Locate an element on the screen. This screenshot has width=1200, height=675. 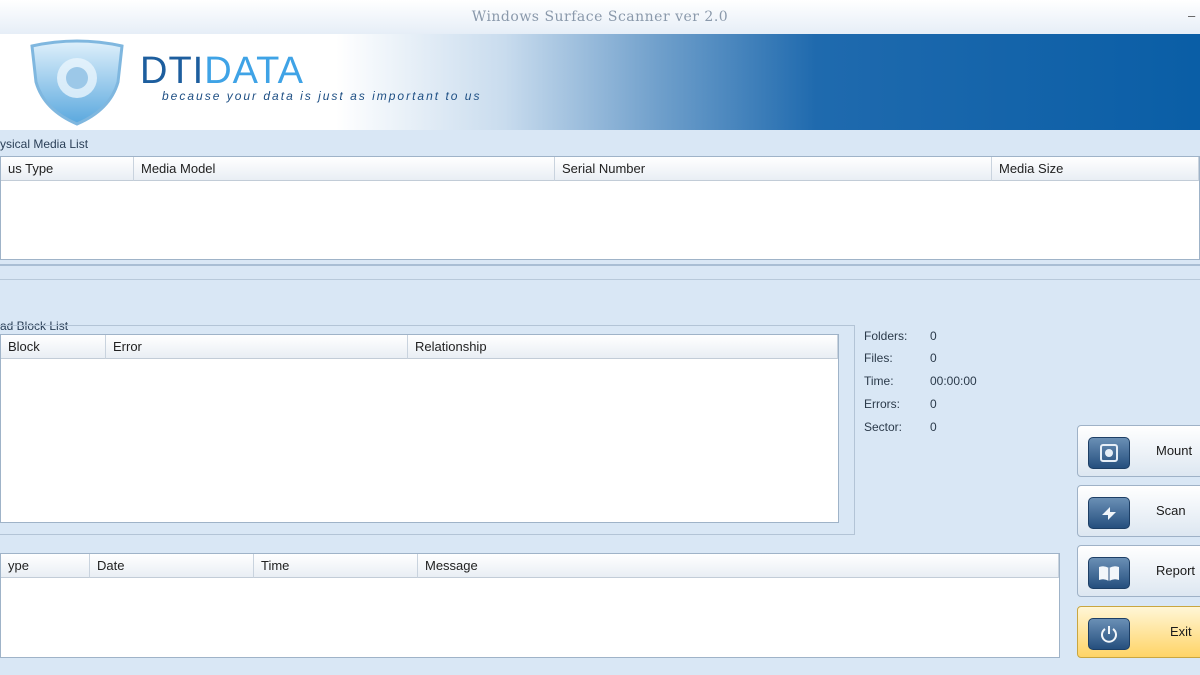
folders-label: Folders: is located at coordinates (886, 336).